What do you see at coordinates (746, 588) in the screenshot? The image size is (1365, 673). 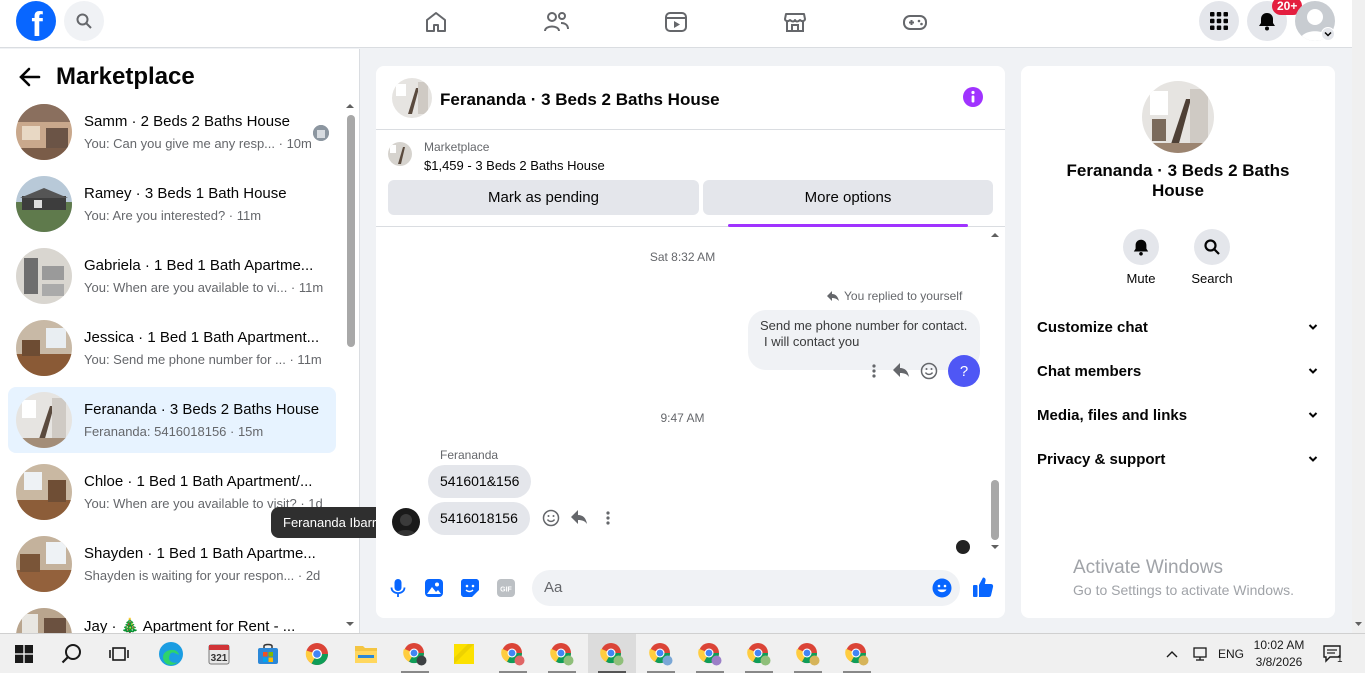 I see `message-input: Aa` at bounding box center [746, 588].